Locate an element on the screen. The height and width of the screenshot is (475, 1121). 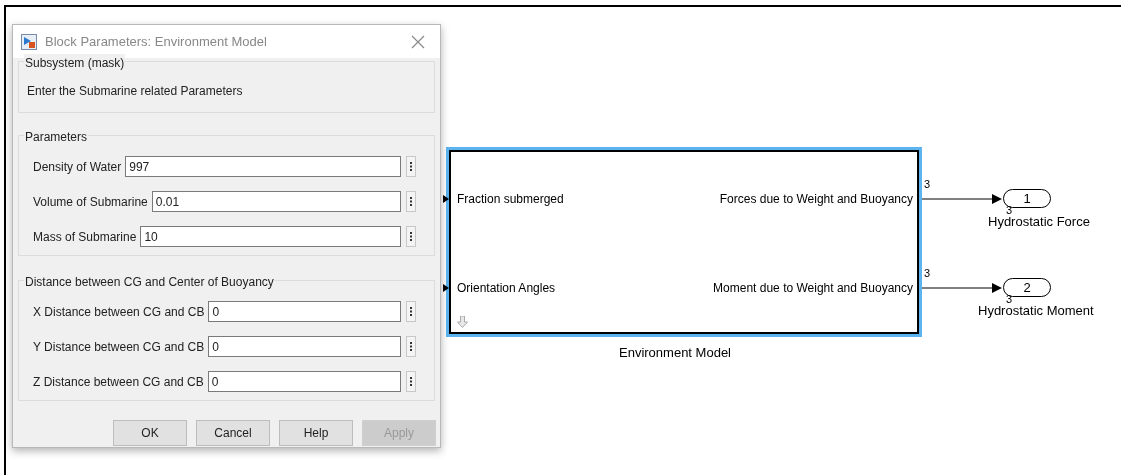
dialog-button: OK is located at coordinates (150, 433).